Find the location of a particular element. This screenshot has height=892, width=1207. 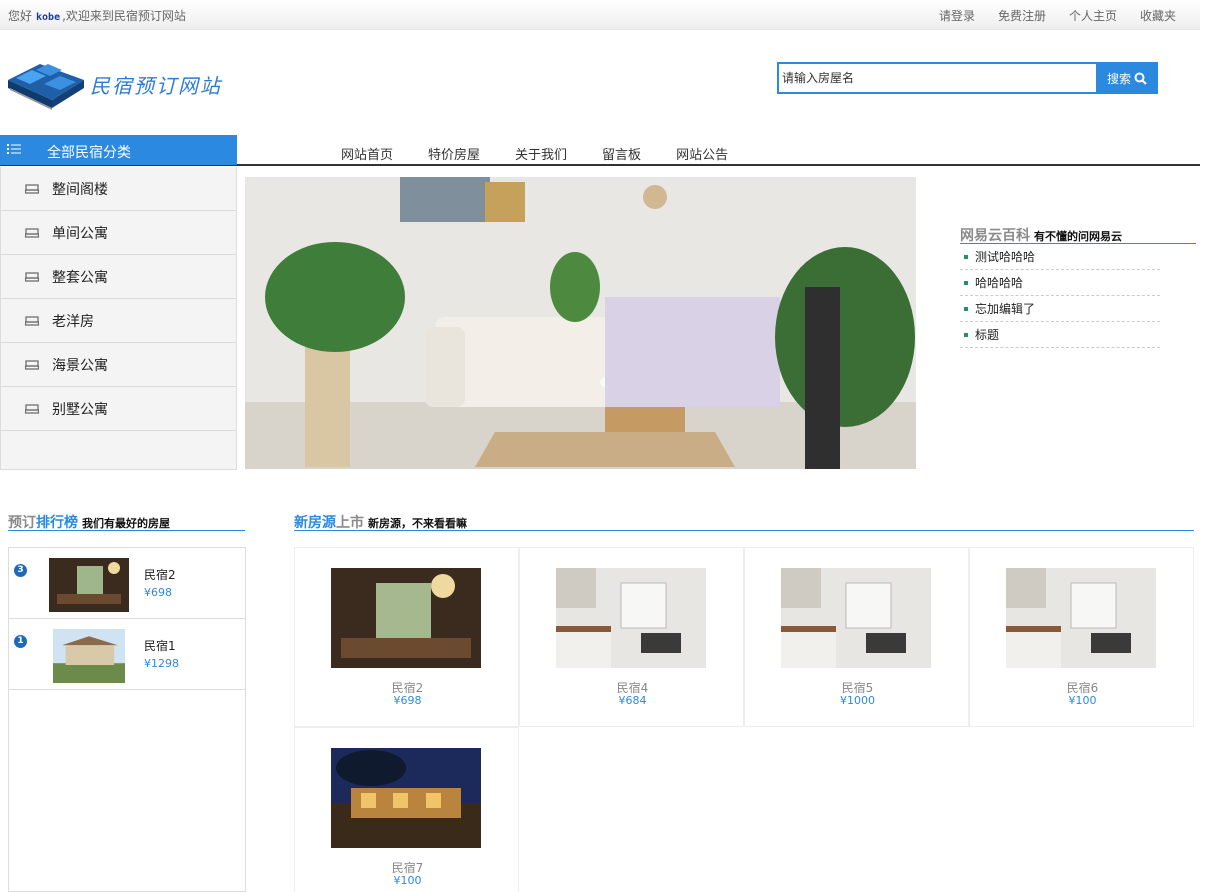

ranking-item: 1 民宿1 ¥1298 is located at coordinates (127, 654).